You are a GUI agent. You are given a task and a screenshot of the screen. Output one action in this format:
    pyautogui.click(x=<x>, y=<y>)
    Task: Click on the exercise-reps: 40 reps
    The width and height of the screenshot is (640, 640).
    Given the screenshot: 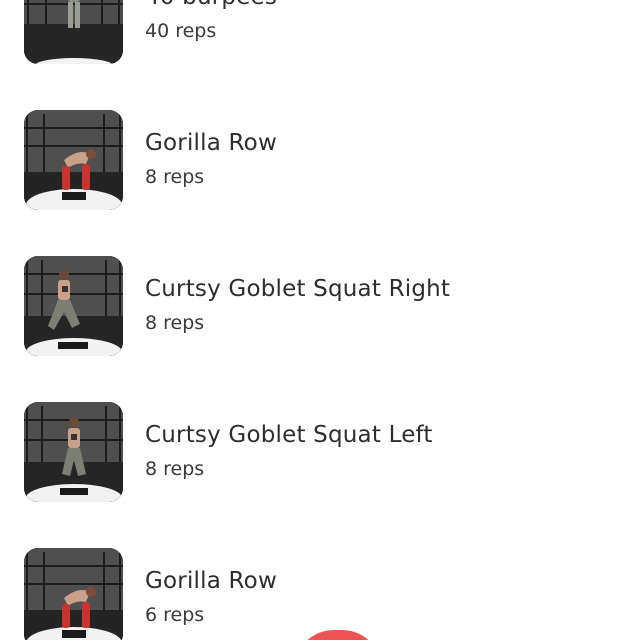 What is the action you would take?
    pyautogui.click(x=181, y=31)
    